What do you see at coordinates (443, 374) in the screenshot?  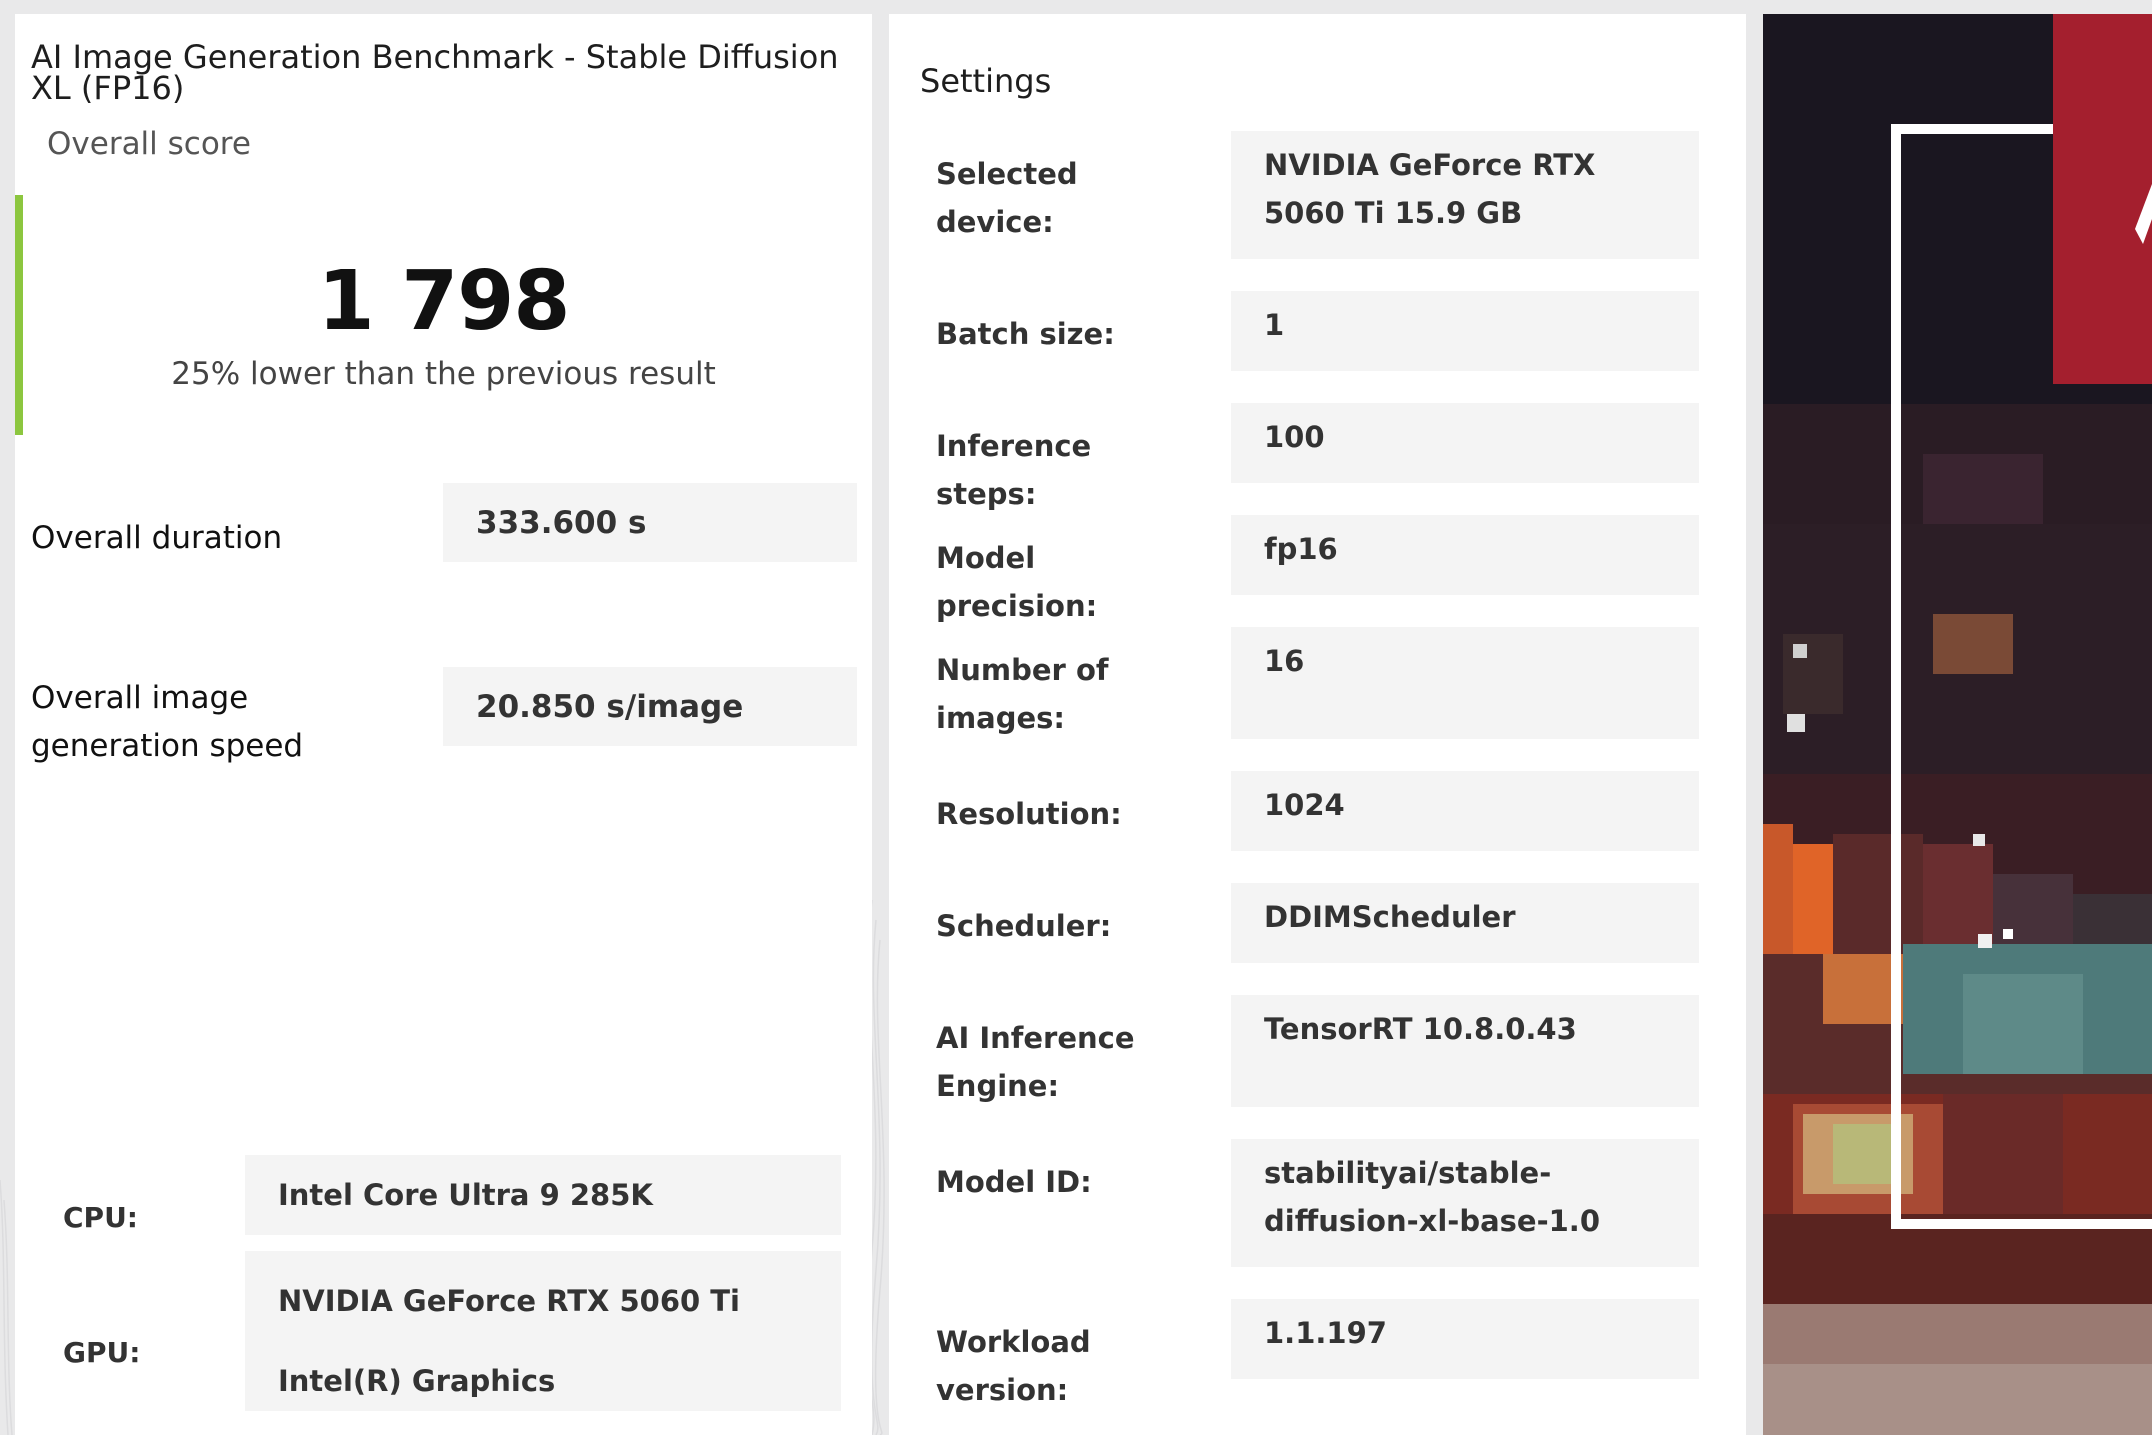 I see `score-comparison-text: 25% lower than the previous result` at bounding box center [443, 374].